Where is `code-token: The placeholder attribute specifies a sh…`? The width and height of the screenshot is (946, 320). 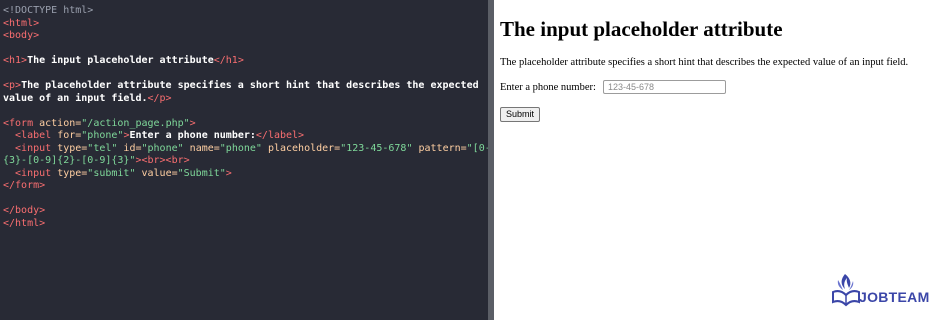 code-token: The placeholder attribute specifies a sh… is located at coordinates (250, 85).